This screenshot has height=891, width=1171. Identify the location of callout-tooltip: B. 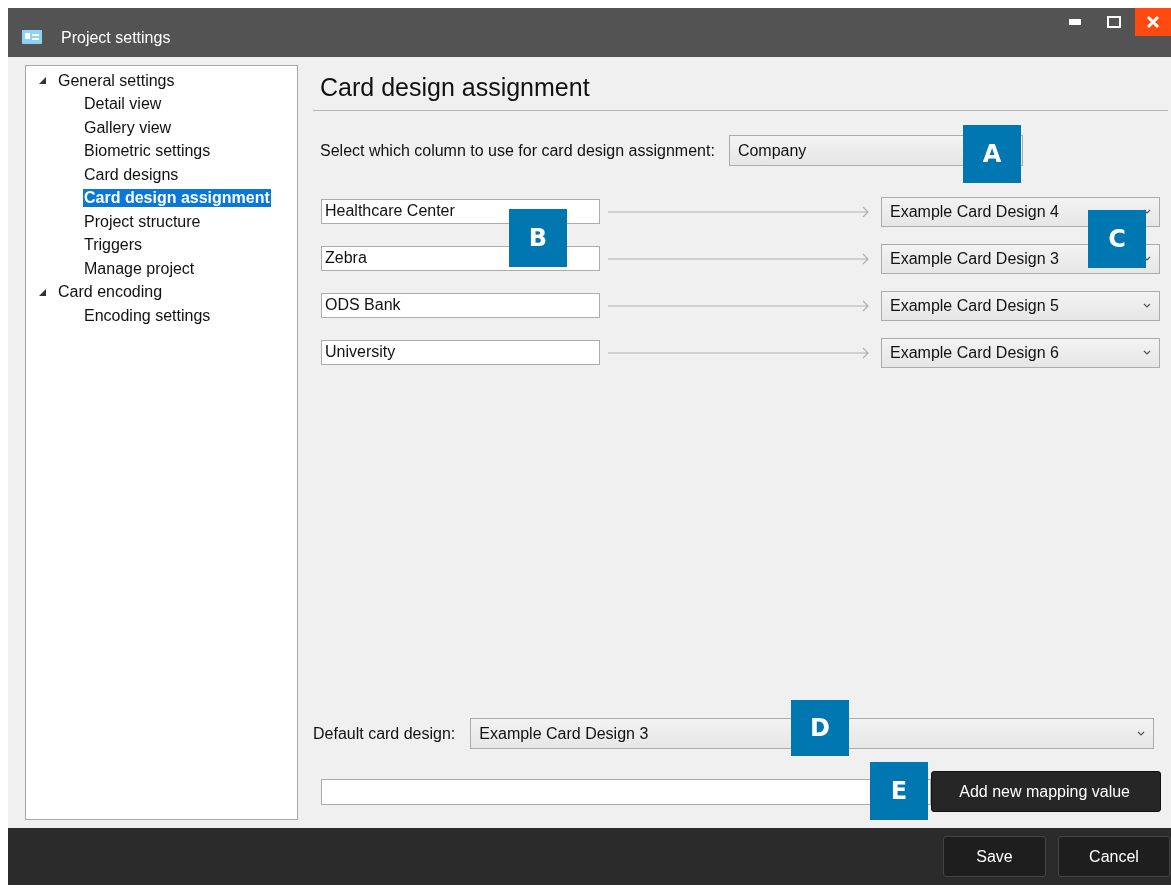
(538, 238).